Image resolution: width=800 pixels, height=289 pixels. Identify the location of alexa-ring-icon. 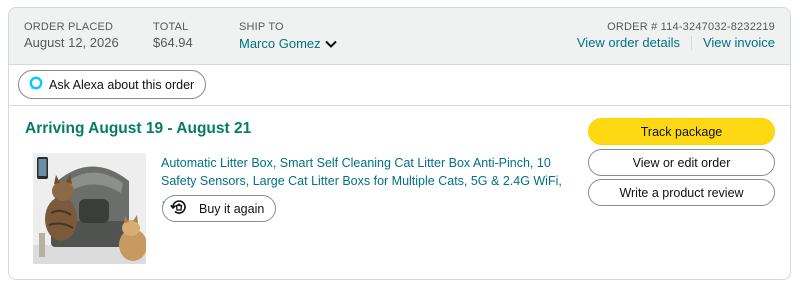
(36, 84).